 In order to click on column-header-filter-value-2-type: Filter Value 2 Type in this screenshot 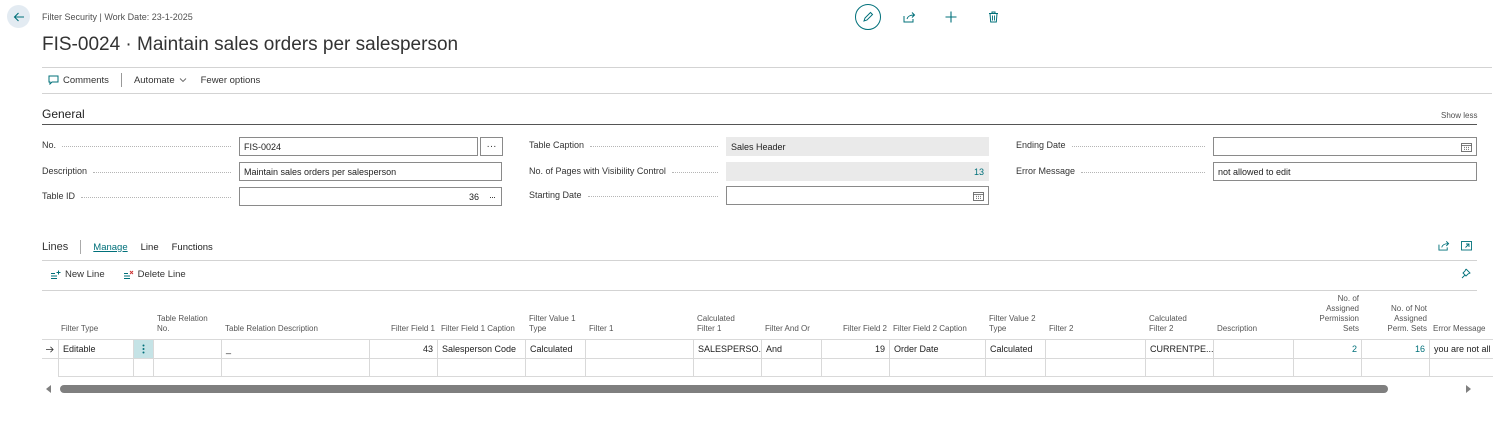, I will do `click(1016, 315)`.